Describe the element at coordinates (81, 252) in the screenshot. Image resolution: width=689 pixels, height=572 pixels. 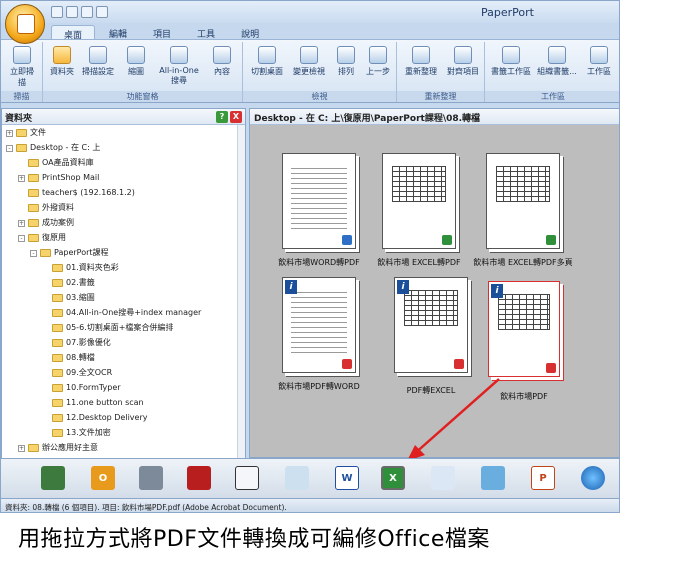
I see `folder-label: PaperPort課程` at that location.